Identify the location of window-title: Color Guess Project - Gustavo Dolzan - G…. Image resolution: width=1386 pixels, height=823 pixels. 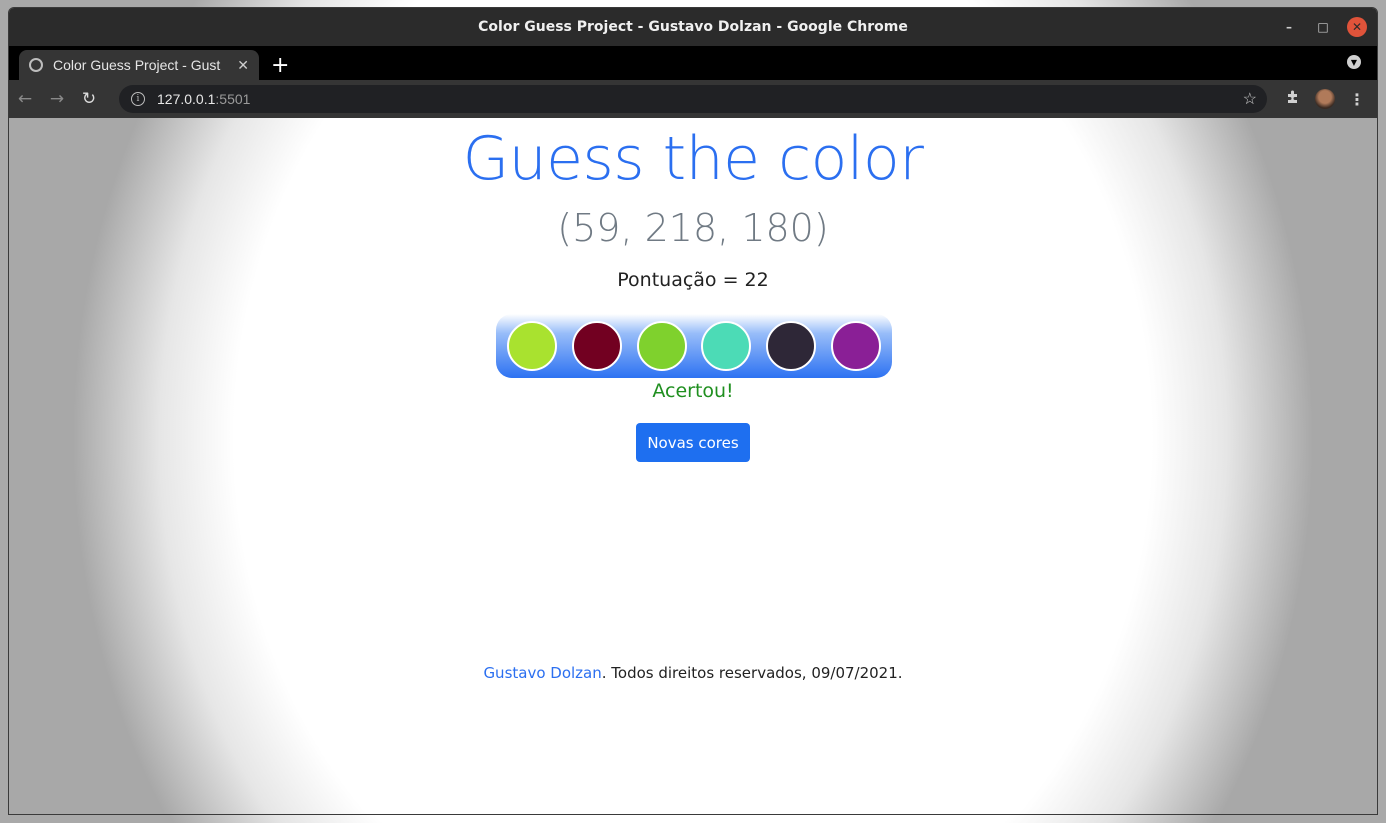
(693, 27).